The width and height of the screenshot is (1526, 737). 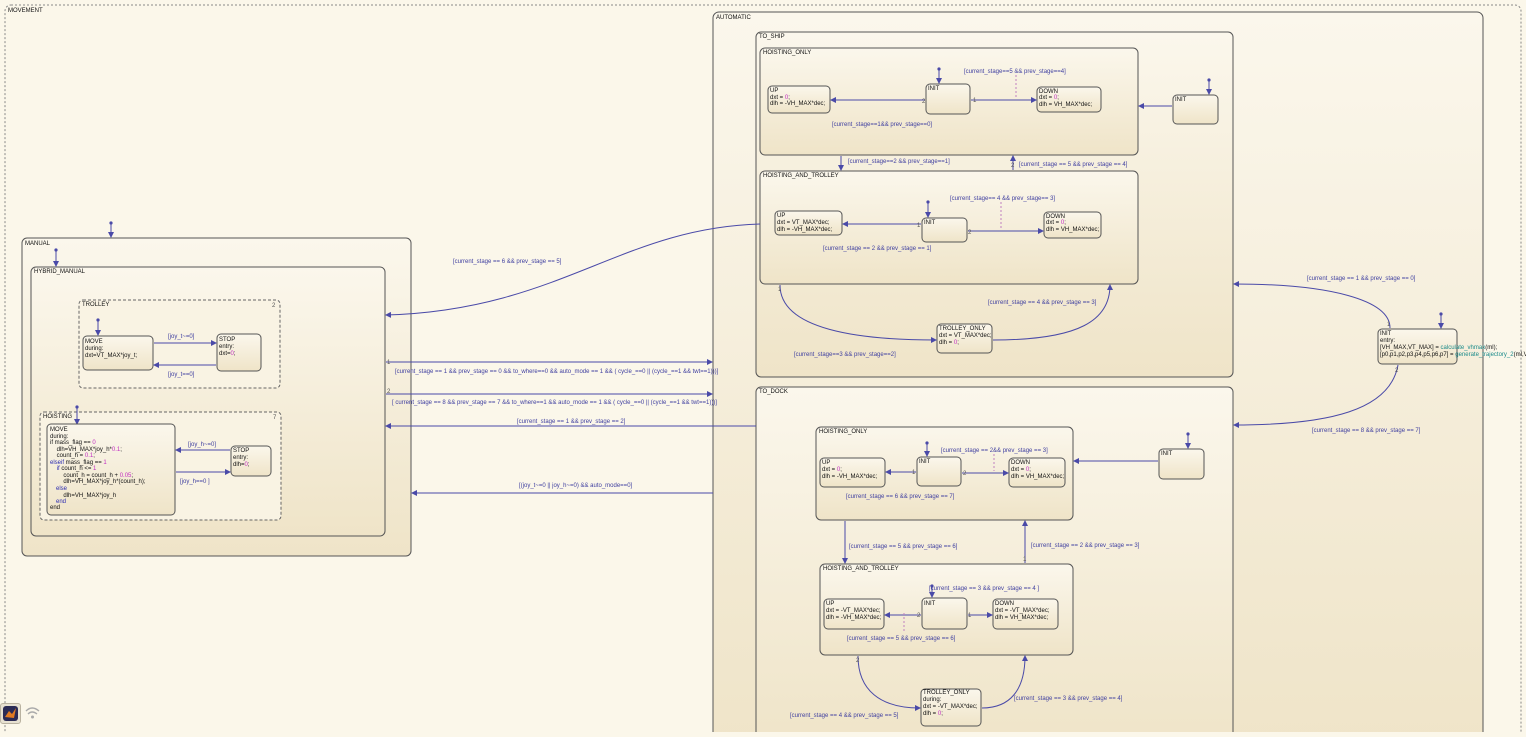 I want to click on state-ship-ho-down: DOWN dxt = 0; dlh = VH_MAX*dec;, so click(x=1069, y=99).